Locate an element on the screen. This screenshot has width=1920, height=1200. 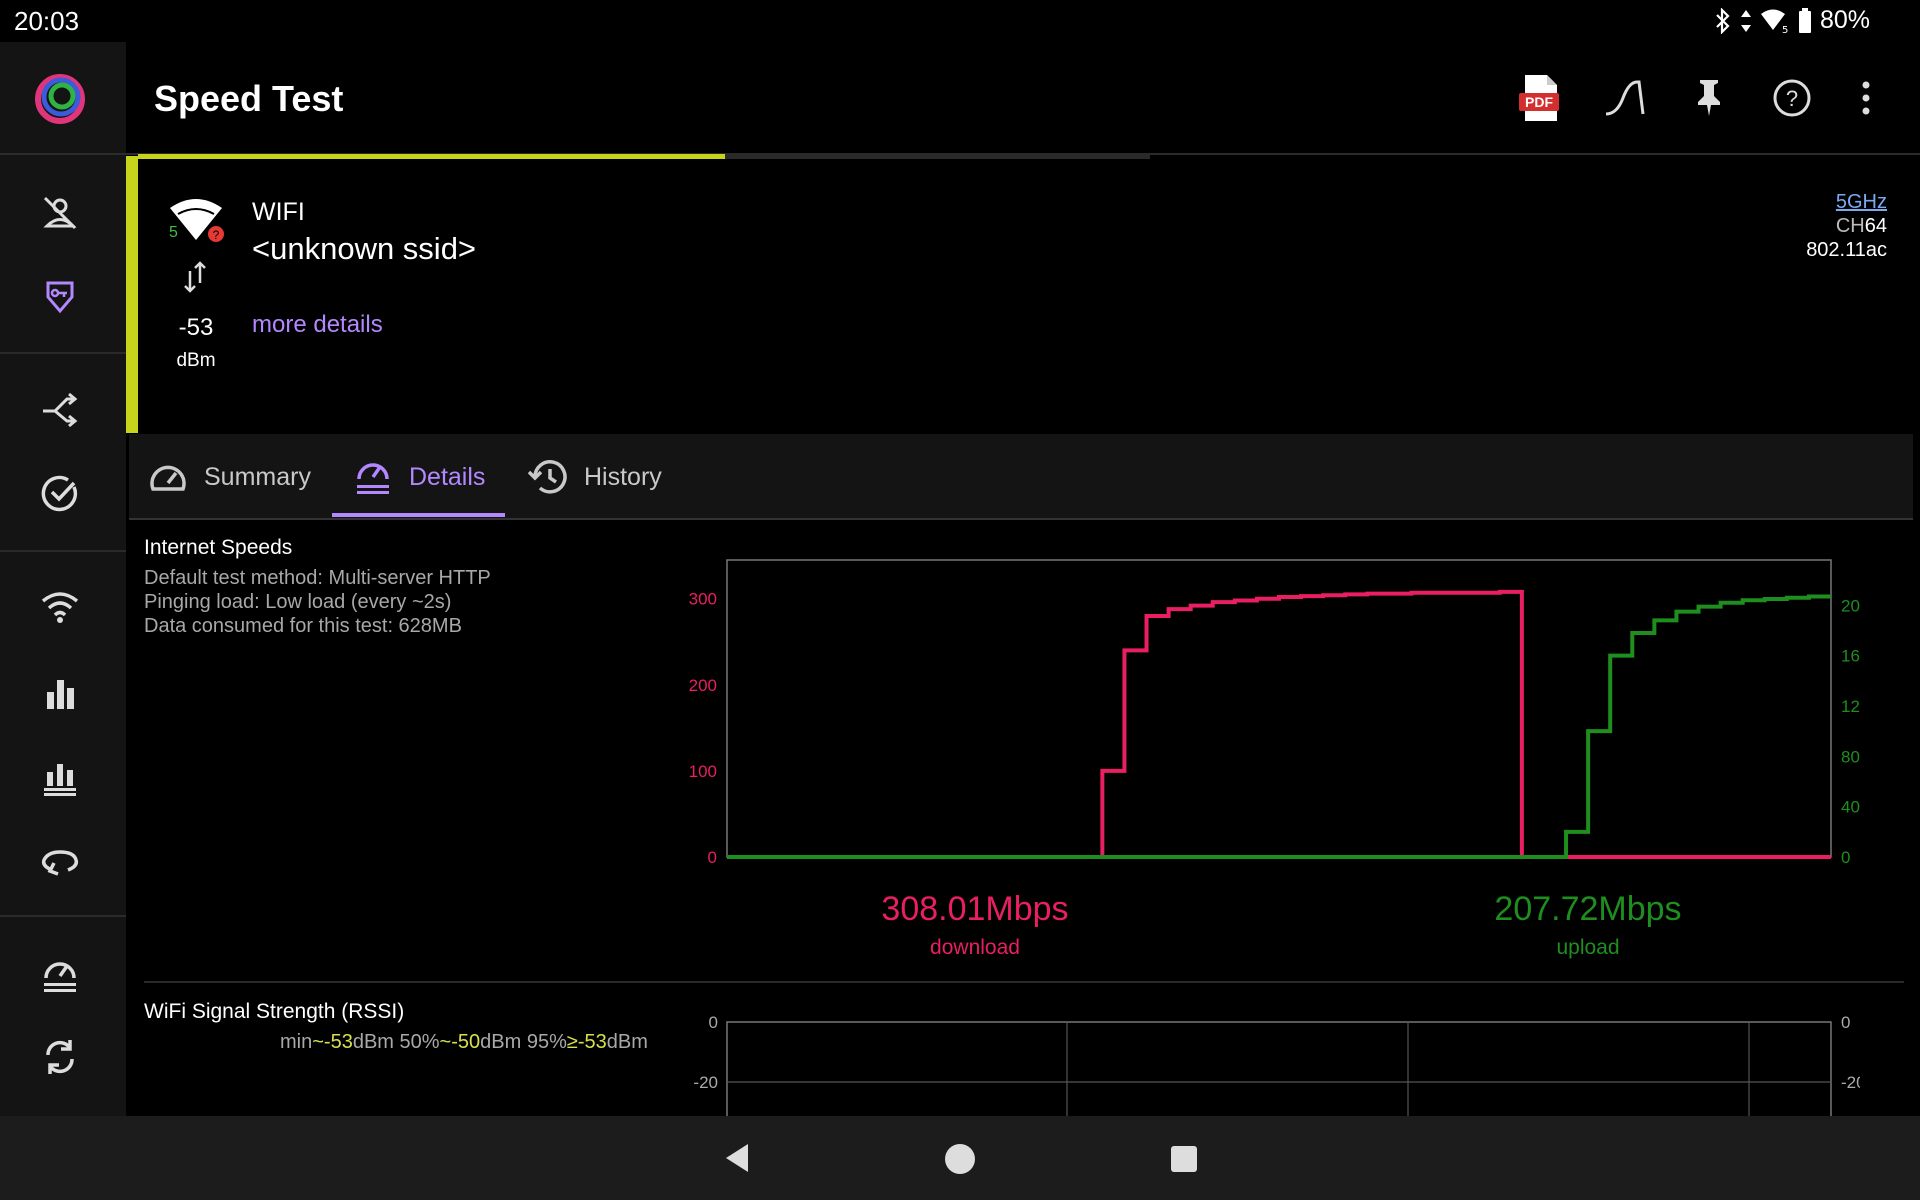
left-axis-tick-label: 300 is located at coordinates (703, 599).